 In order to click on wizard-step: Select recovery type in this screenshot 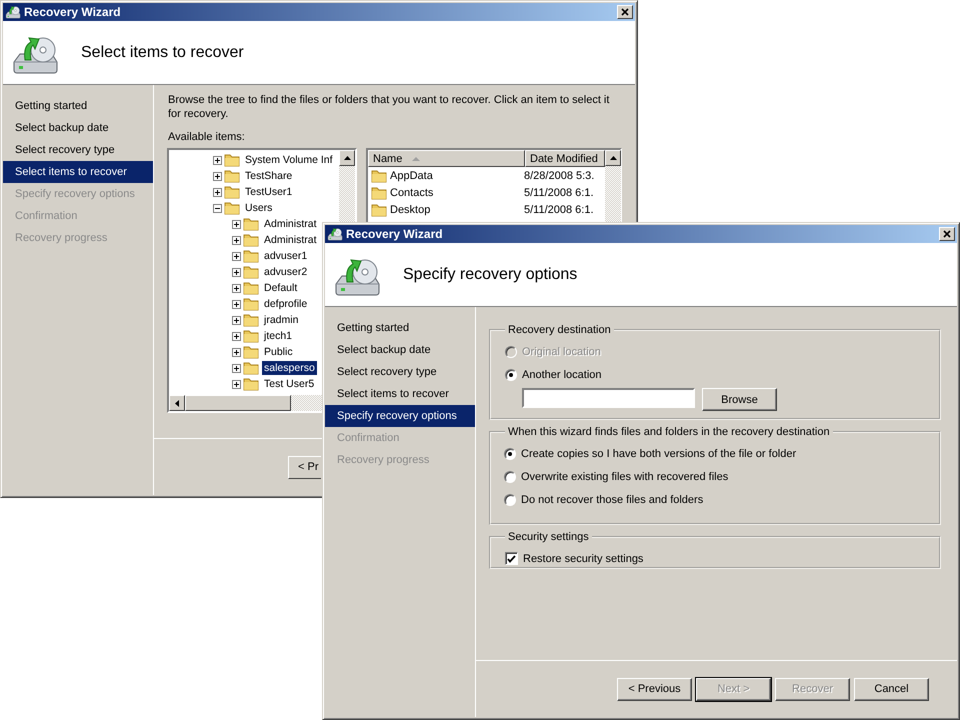, I will do `click(78, 150)`.